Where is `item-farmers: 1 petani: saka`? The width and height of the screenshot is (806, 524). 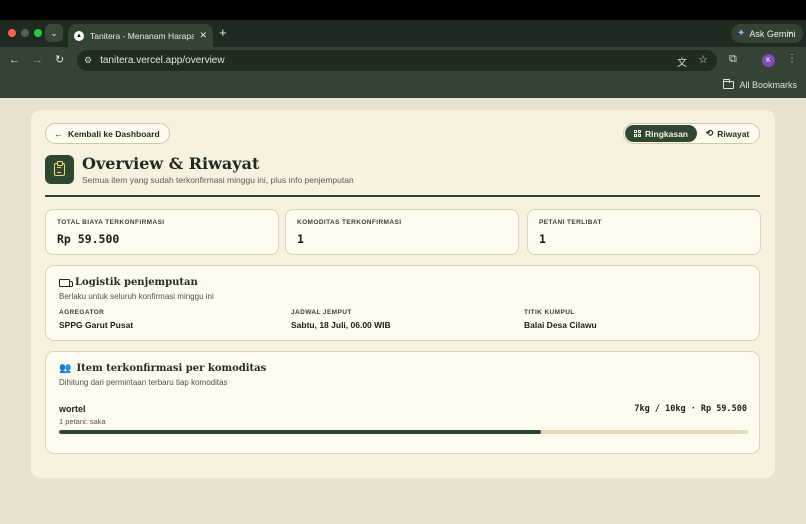 item-farmers: 1 petani: saka is located at coordinates (82, 421).